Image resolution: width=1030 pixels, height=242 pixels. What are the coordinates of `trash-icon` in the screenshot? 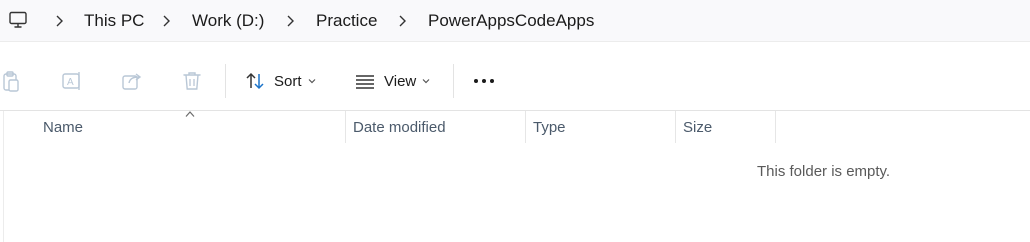 It's located at (192, 81).